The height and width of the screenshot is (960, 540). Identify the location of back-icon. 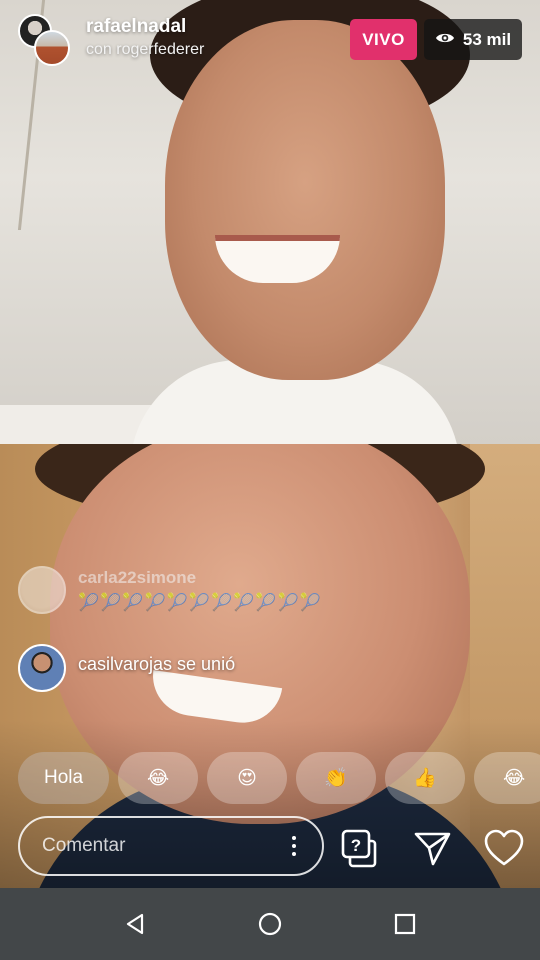
(135, 924).